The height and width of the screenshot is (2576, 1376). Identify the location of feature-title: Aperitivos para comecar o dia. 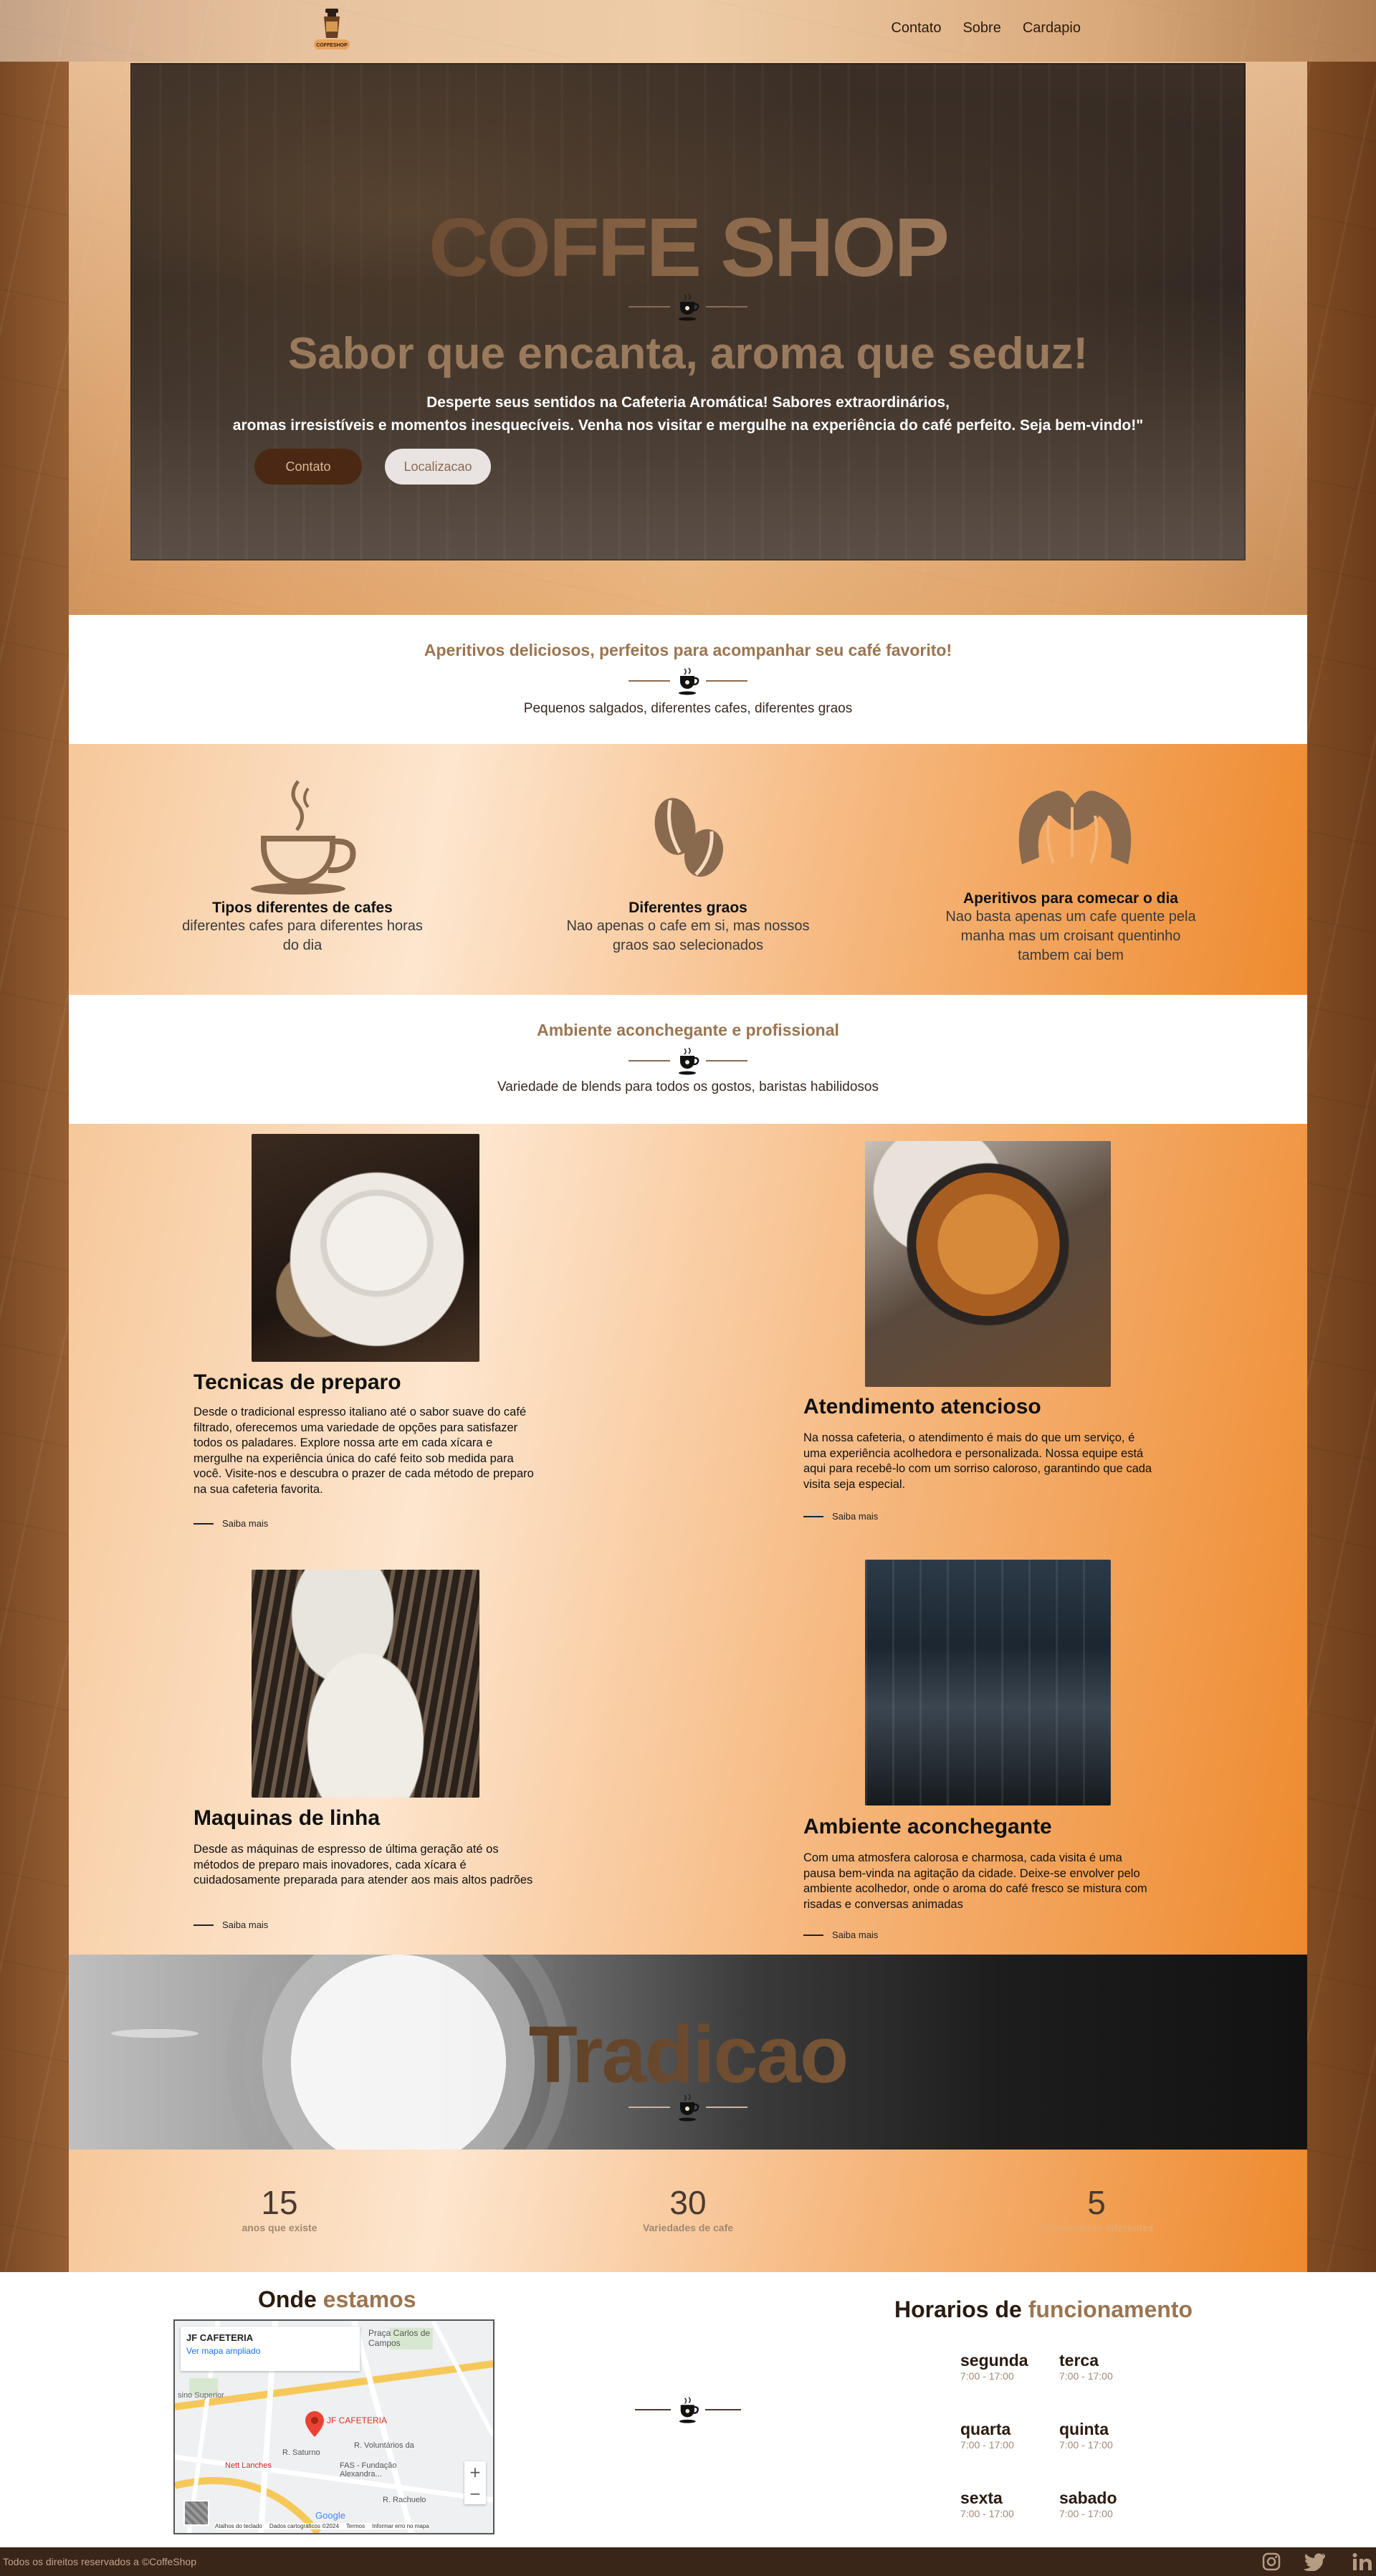
(1070, 898).